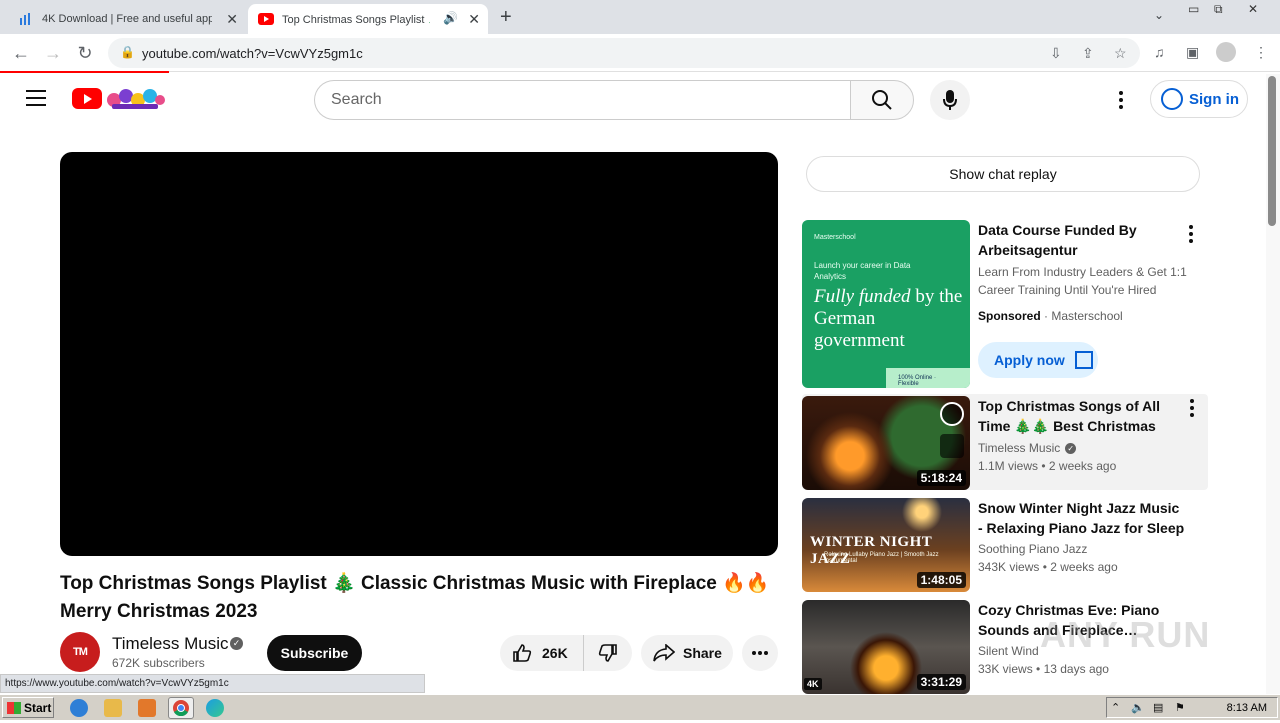  What do you see at coordinates (886, 647) in the screenshot?
I see `video-thumbnail: 4K 3:31:29` at bounding box center [886, 647].